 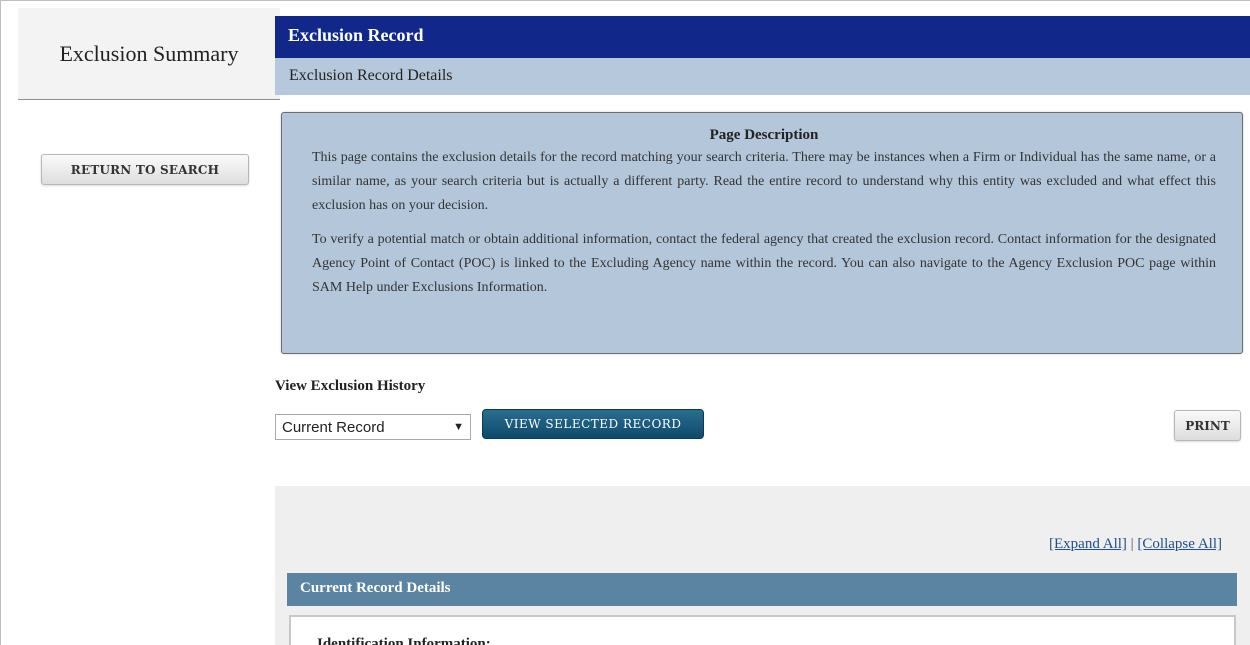 What do you see at coordinates (1207, 425) in the screenshot?
I see `print-button: PRINT` at bounding box center [1207, 425].